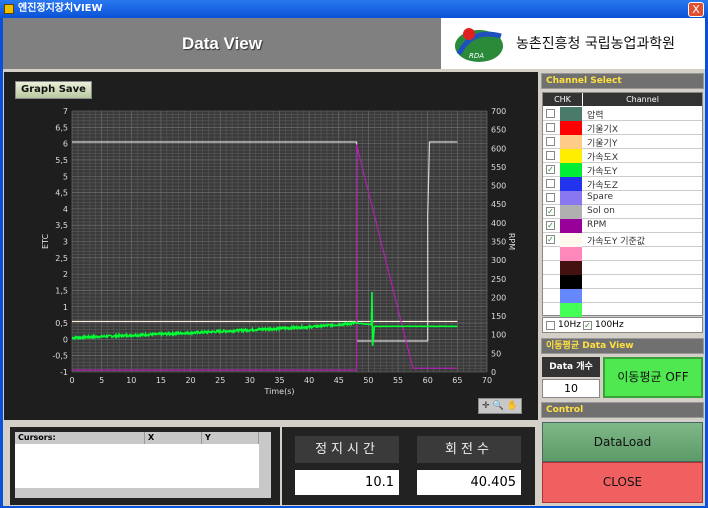 The height and width of the screenshot is (508, 708). Describe the element at coordinates (596, 44) in the screenshot. I see `organization-name: 농촌진흥청 국립농업과학원` at that location.